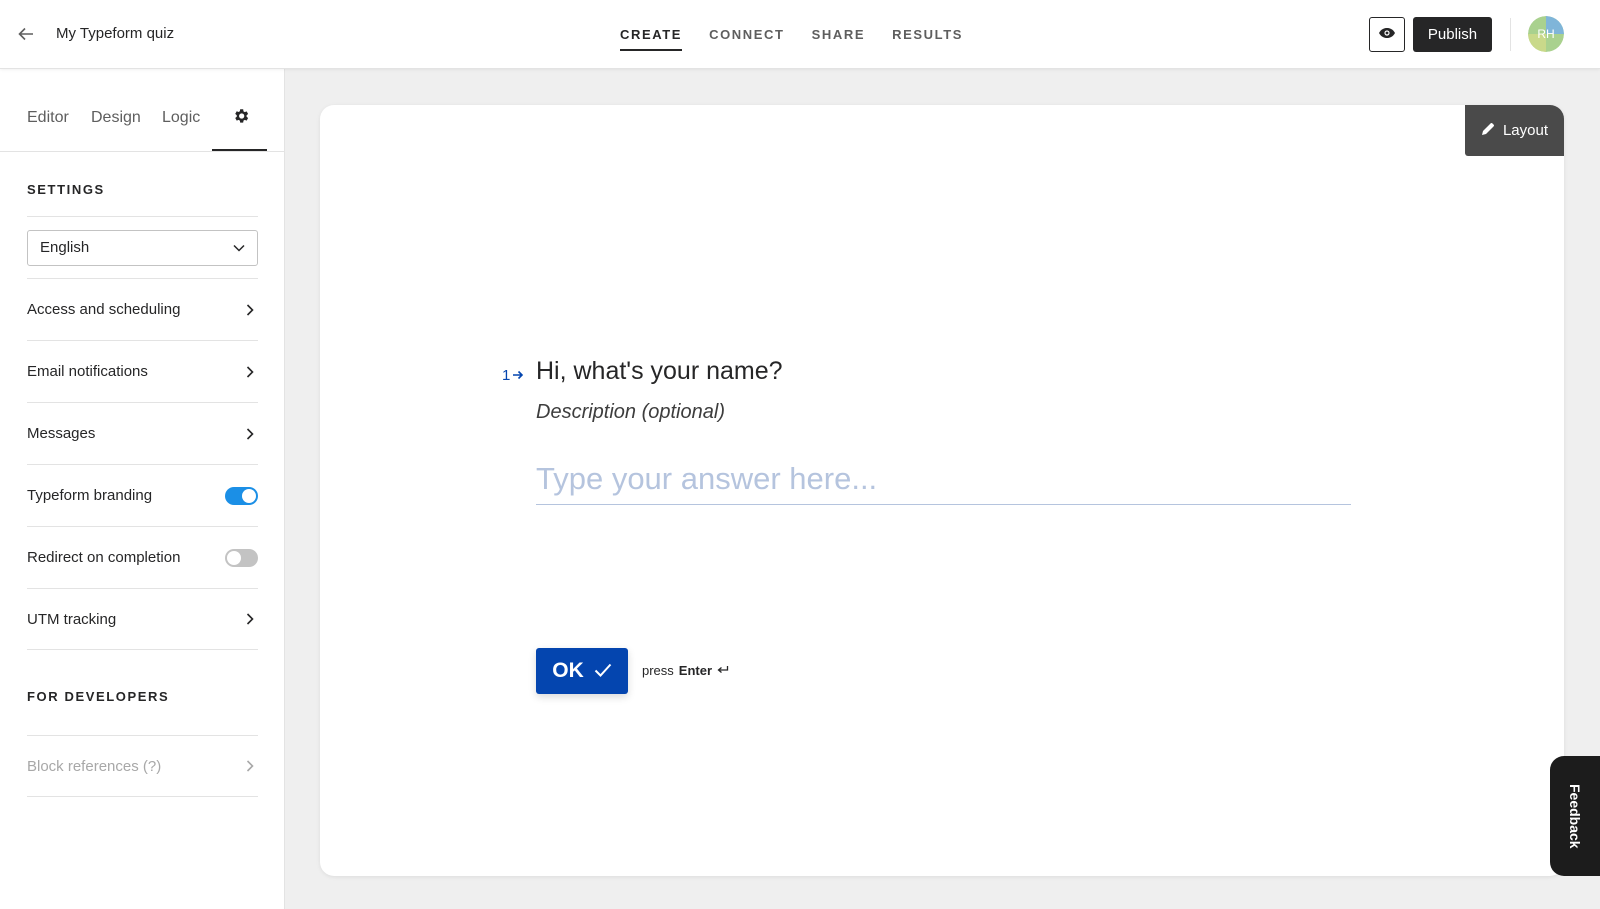 The height and width of the screenshot is (909, 1600). Describe the element at coordinates (181, 118) in the screenshot. I see `tab-logic: Logic` at that location.